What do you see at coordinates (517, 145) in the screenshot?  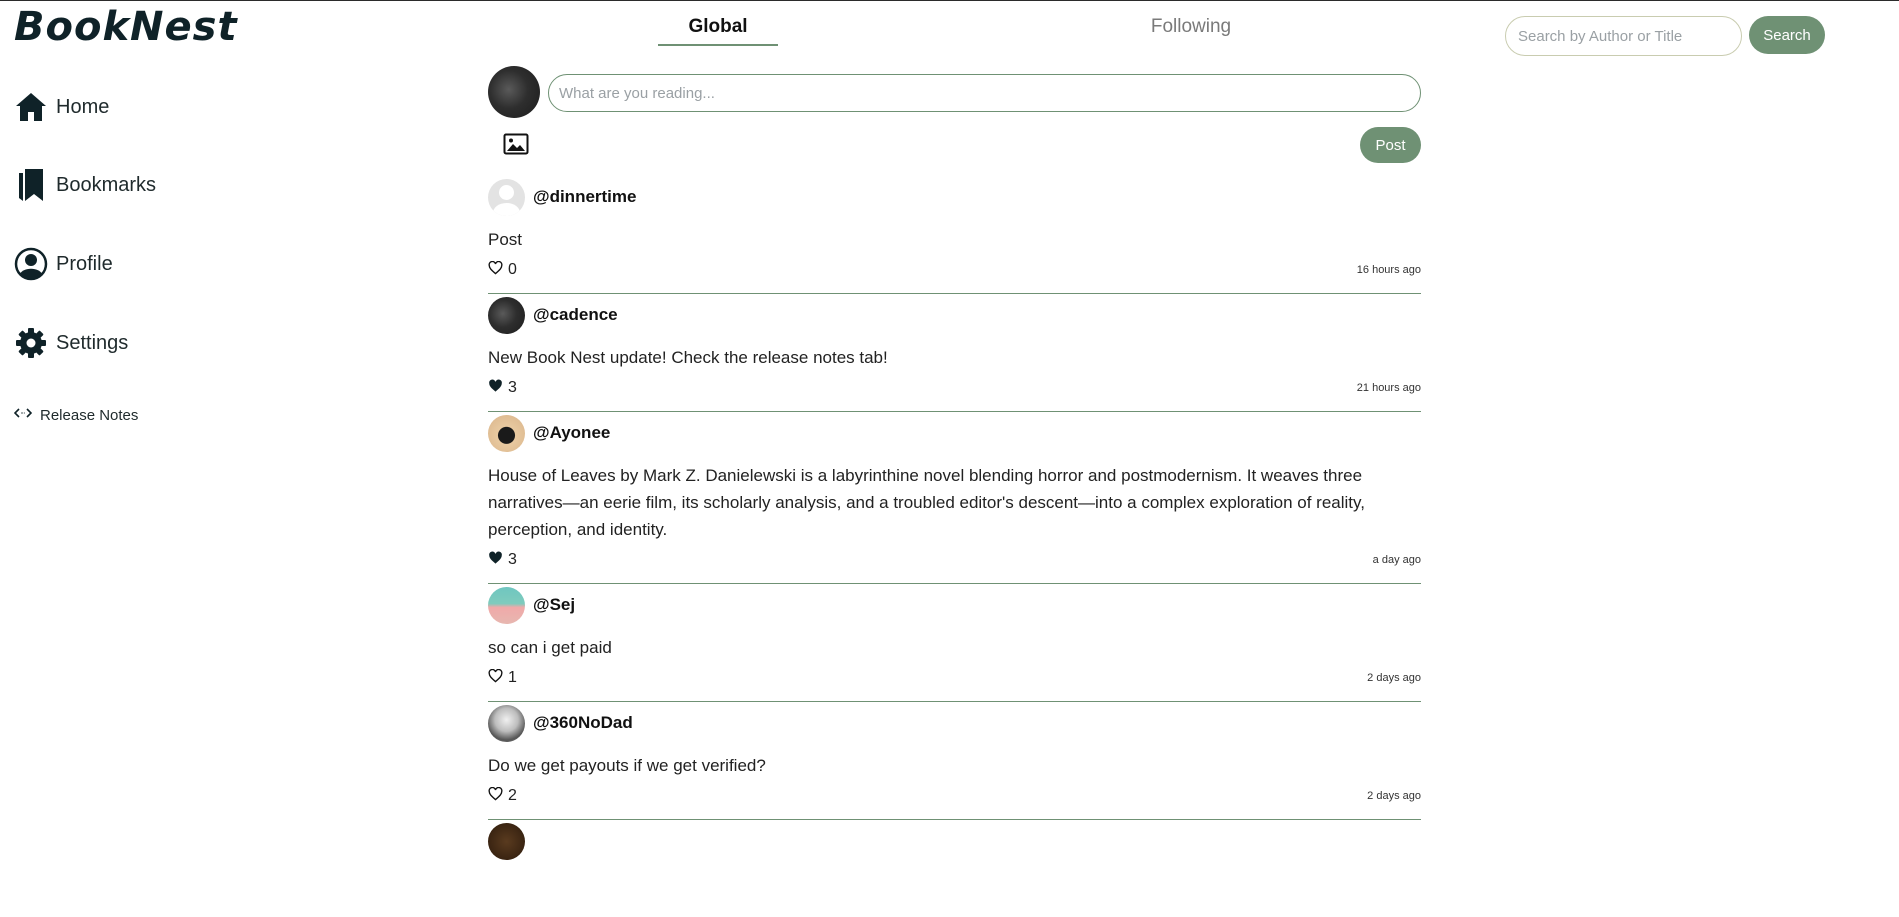 I see `image-icon` at bounding box center [517, 145].